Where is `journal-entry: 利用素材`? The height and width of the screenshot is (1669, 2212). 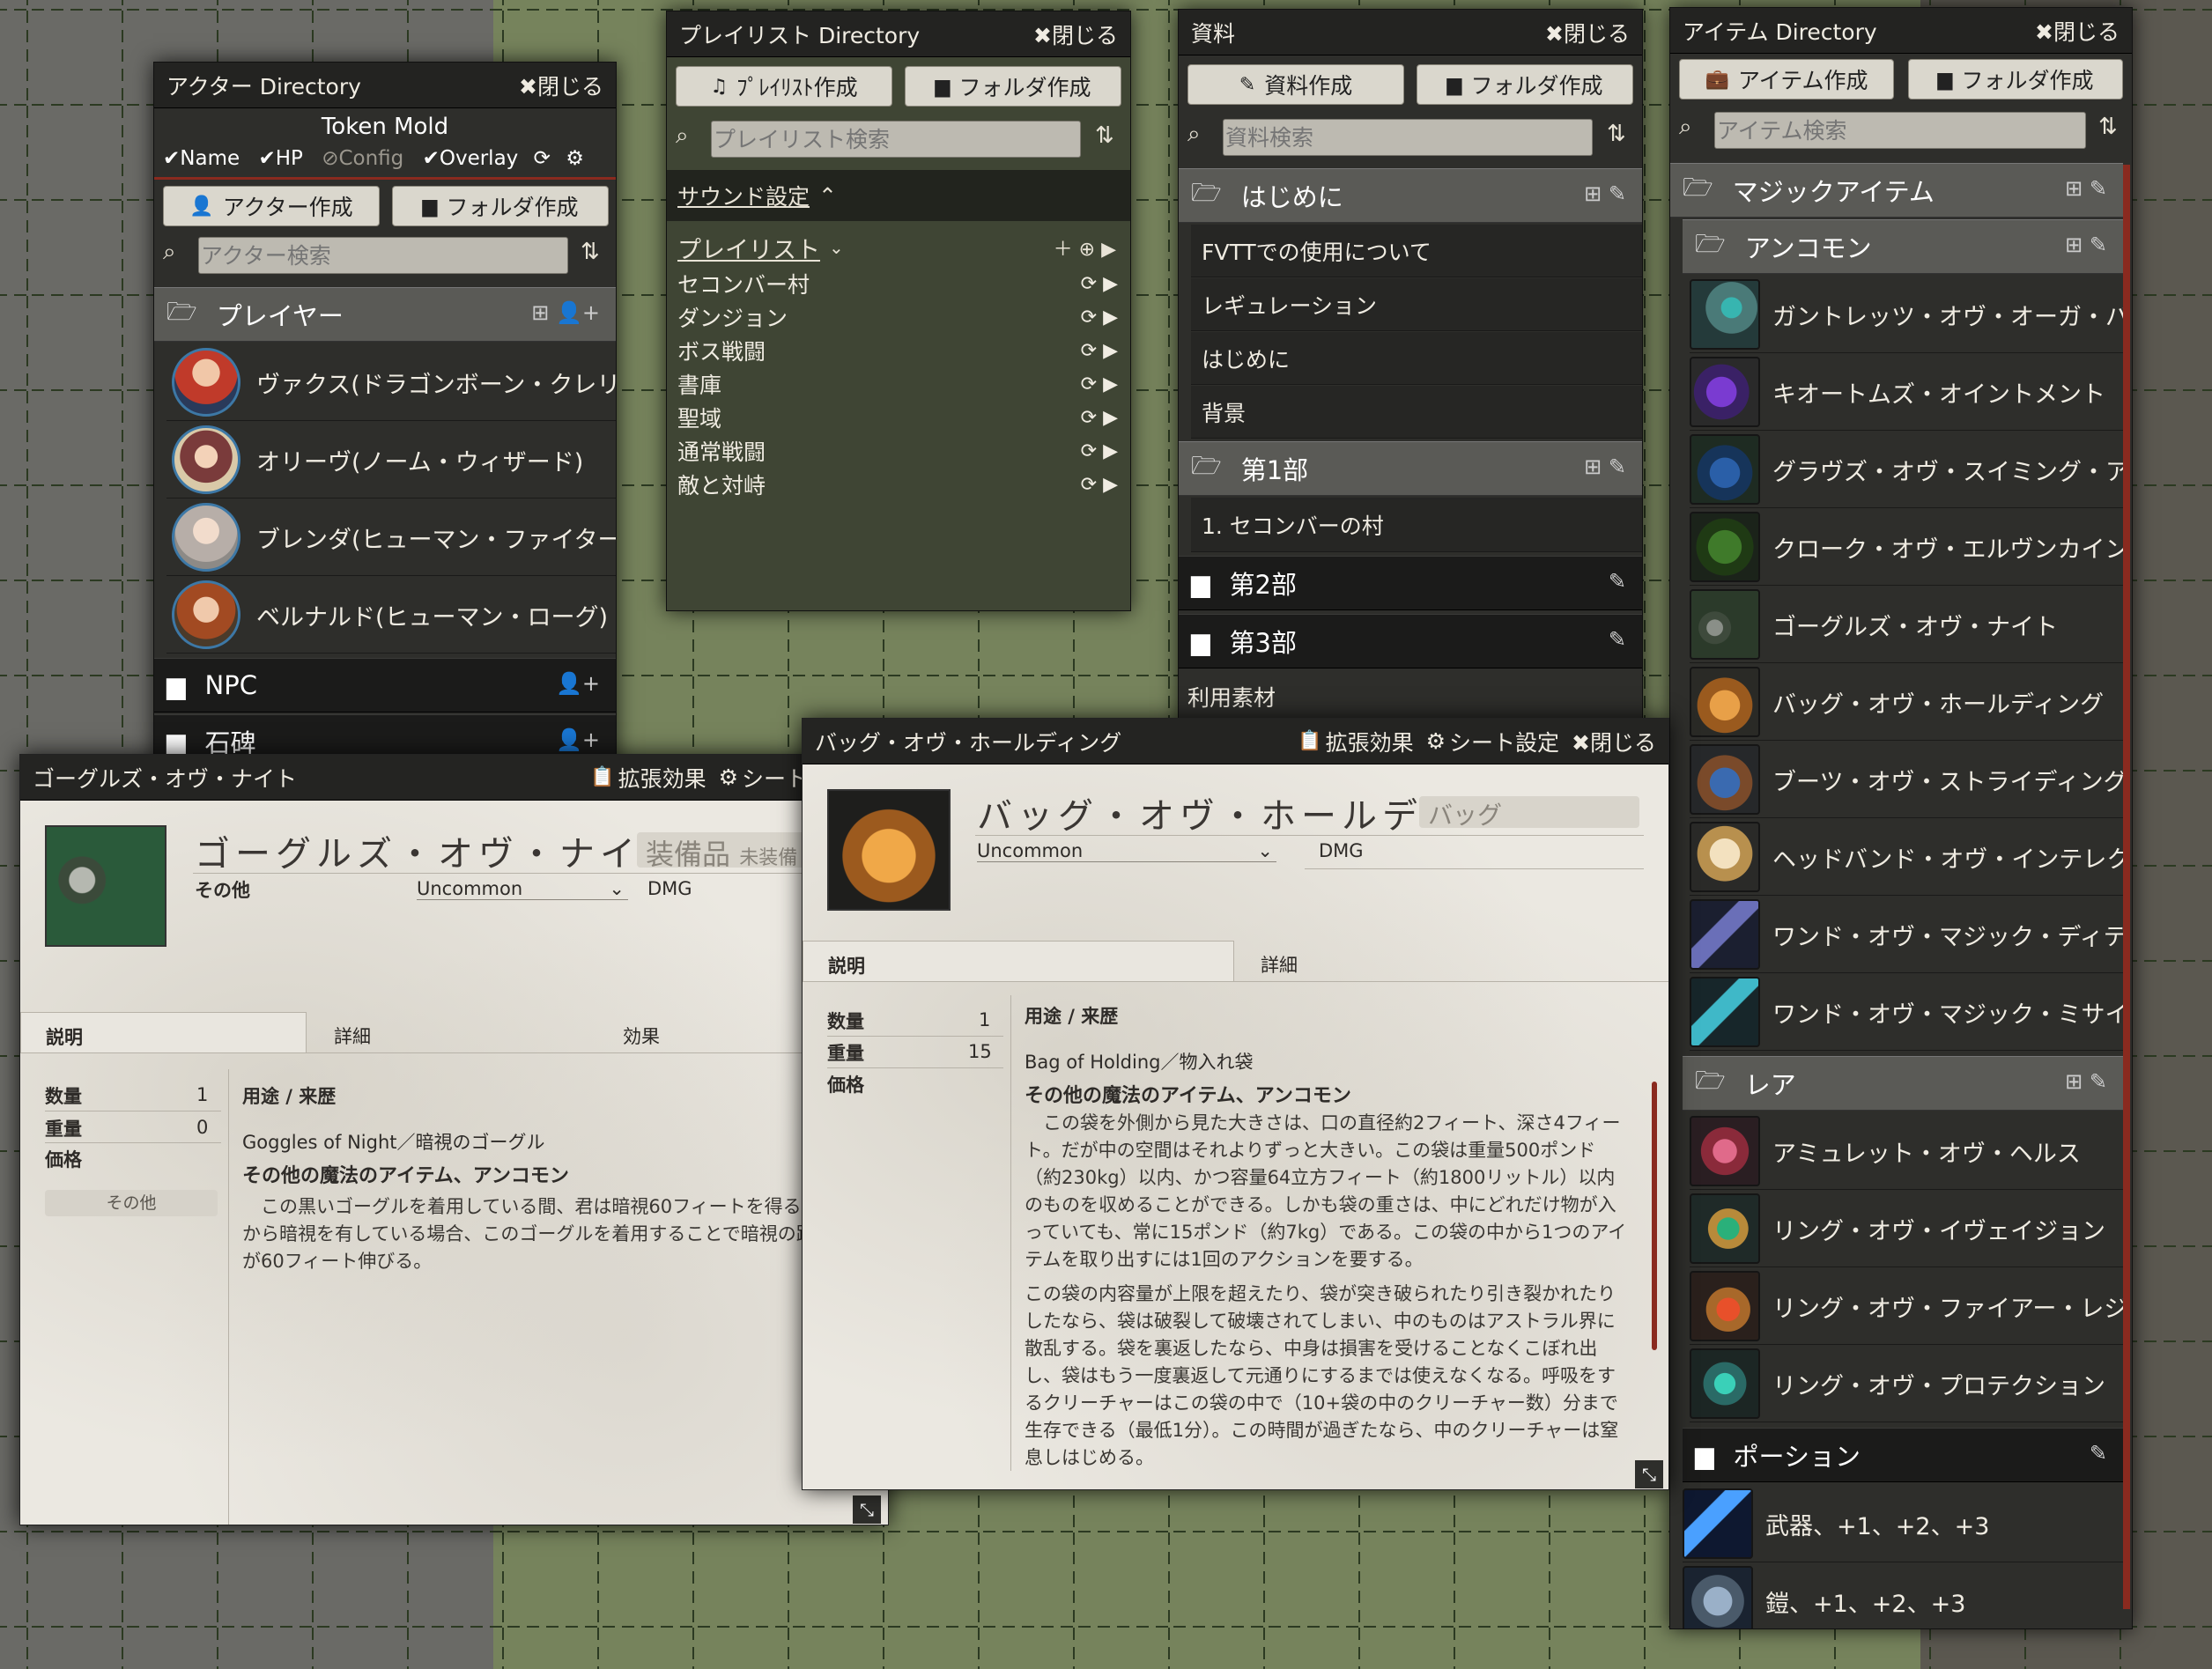
journal-entry: 利用素材 is located at coordinates (1410, 696).